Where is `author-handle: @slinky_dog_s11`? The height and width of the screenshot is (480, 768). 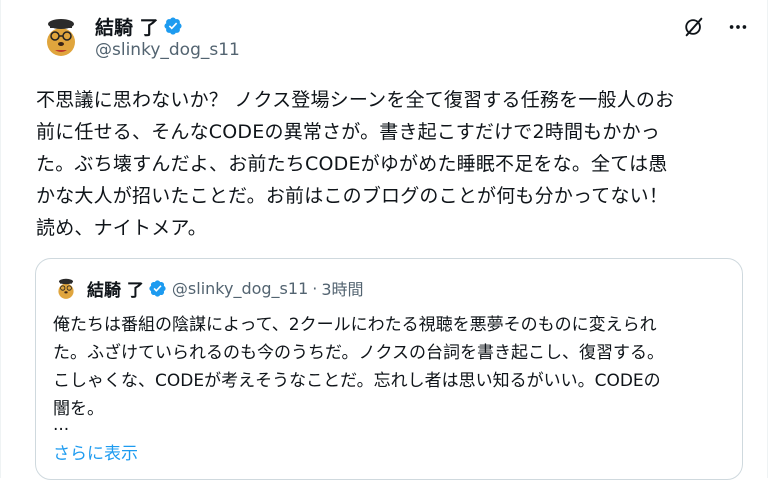
author-handle: @slinky_dog_s11 is located at coordinates (167, 50).